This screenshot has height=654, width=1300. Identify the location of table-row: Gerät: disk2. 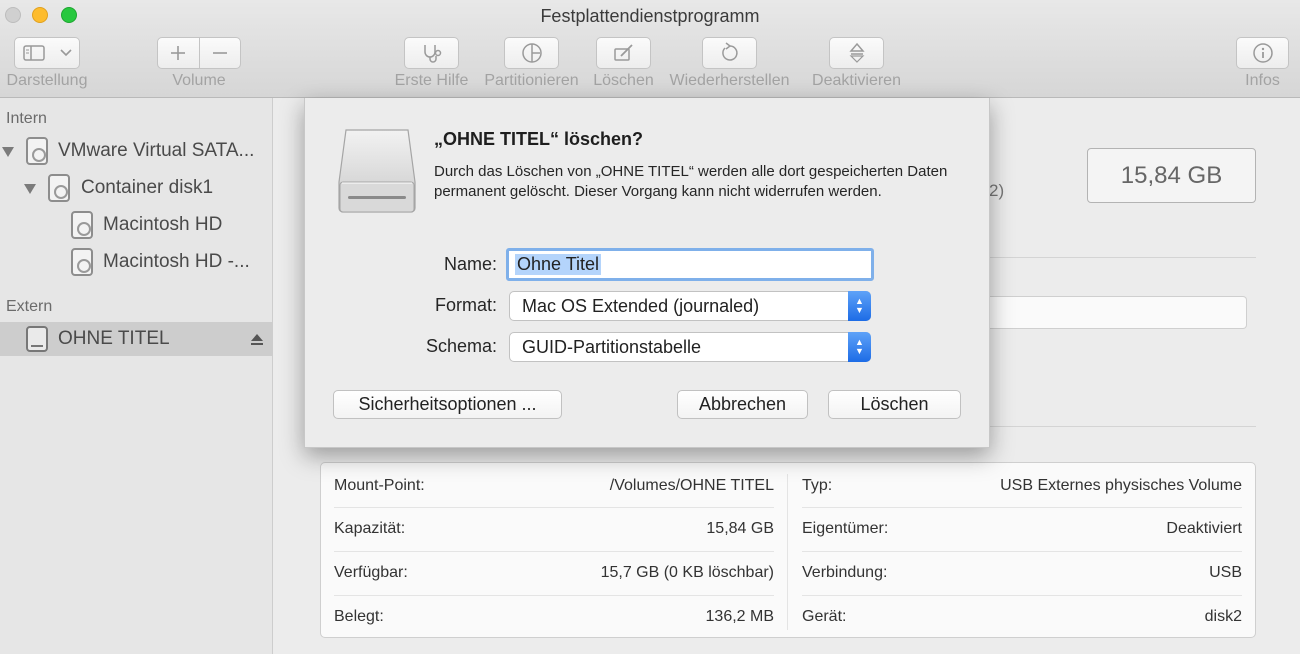
(1022, 617).